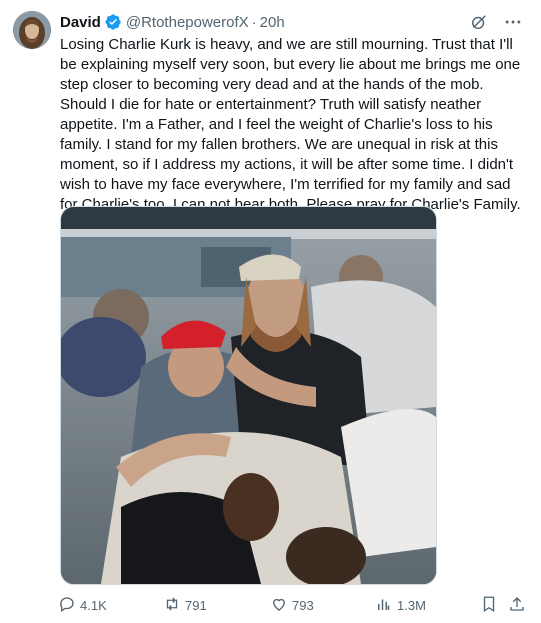 The height and width of the screenshot is (623, 541). What do you see at coordinates (196, 605) in the screenshot?
I see `repost-count: 791` at bounding box center [196, 605].